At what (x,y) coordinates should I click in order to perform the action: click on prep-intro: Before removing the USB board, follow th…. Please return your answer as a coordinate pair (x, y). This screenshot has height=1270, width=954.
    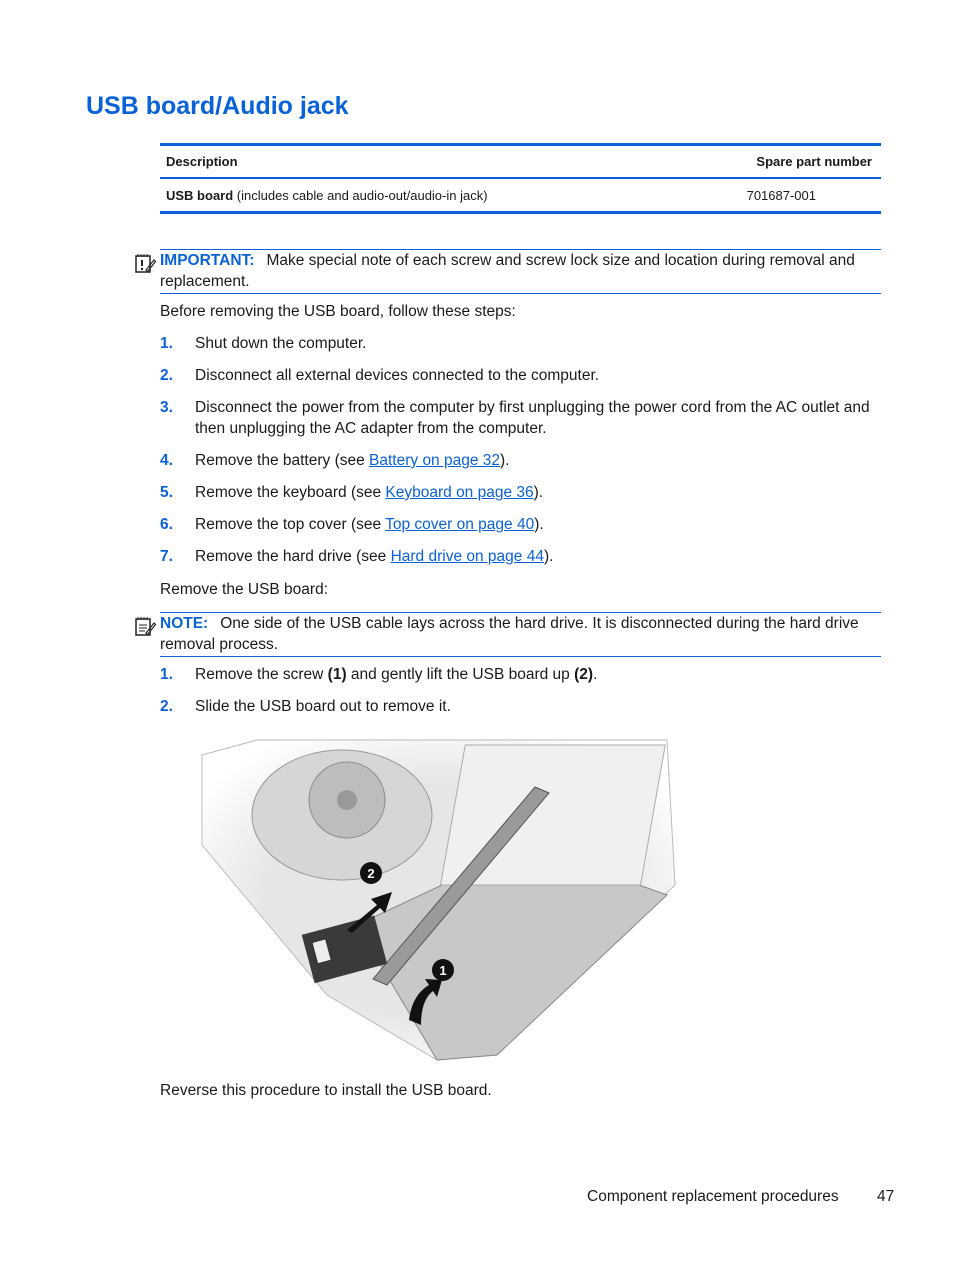
    Looking at the image, I should click on (338, 311).